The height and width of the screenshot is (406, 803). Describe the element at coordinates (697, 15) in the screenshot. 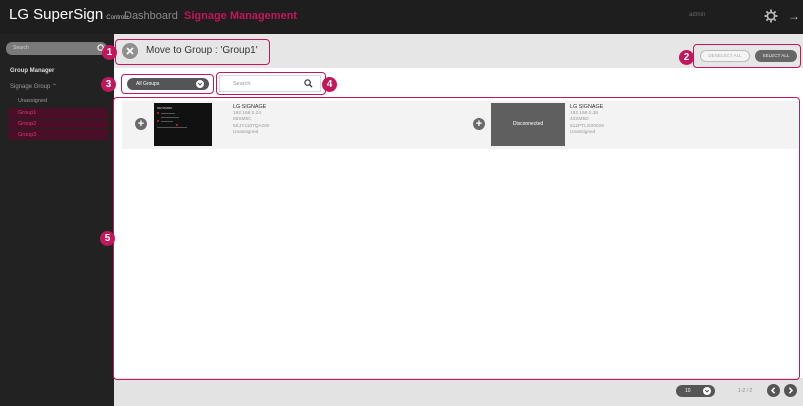

I see `user-name: admin` at that location.